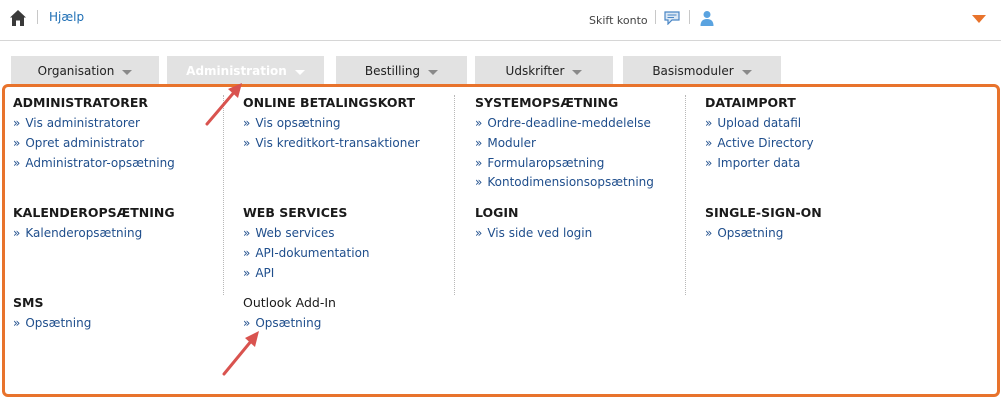 The height and width of the screenshot is (398, 1001). What do you see at coordinates (392, 71) in the screenshot?
I see `tab-label: Bestilling` at bounding box center [392, 71].